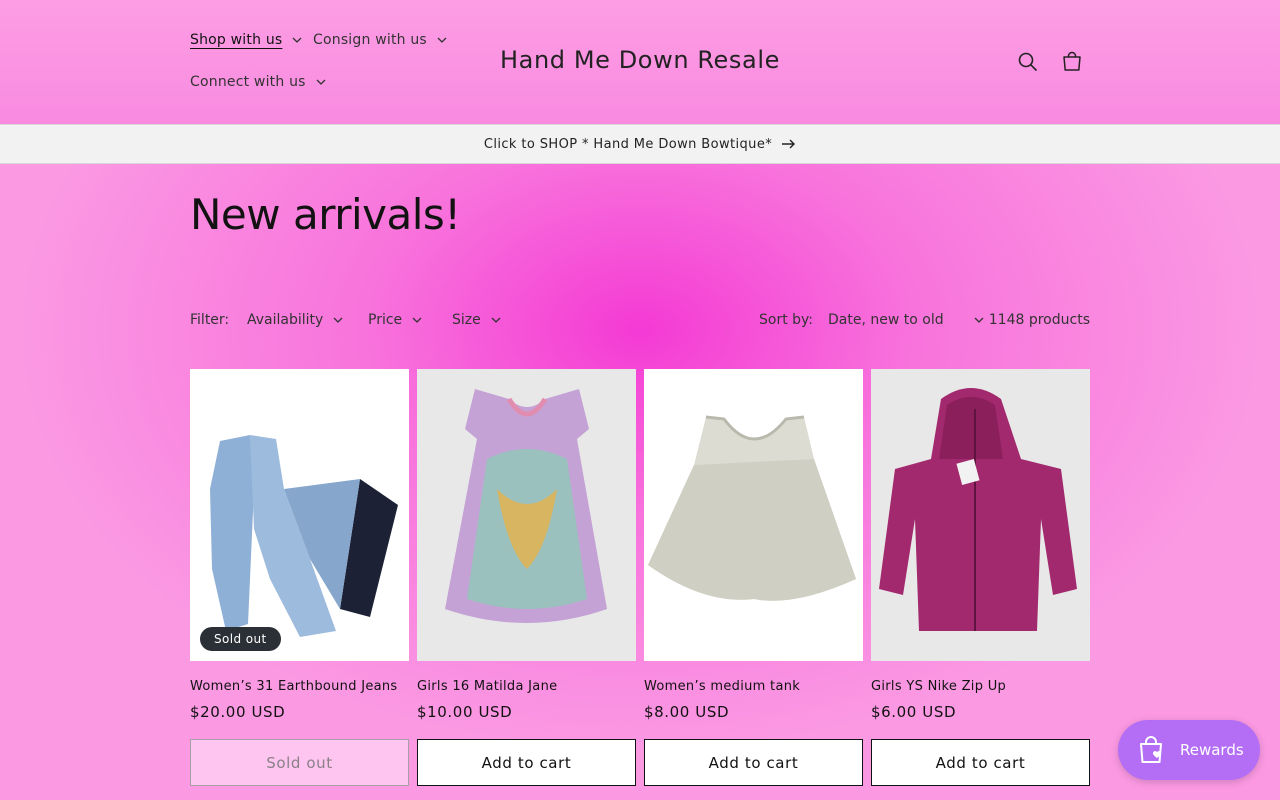  What do you see at coordinates (526, 506) in the screenshot?
I see `dress-image` at bounding box center [526, 506].